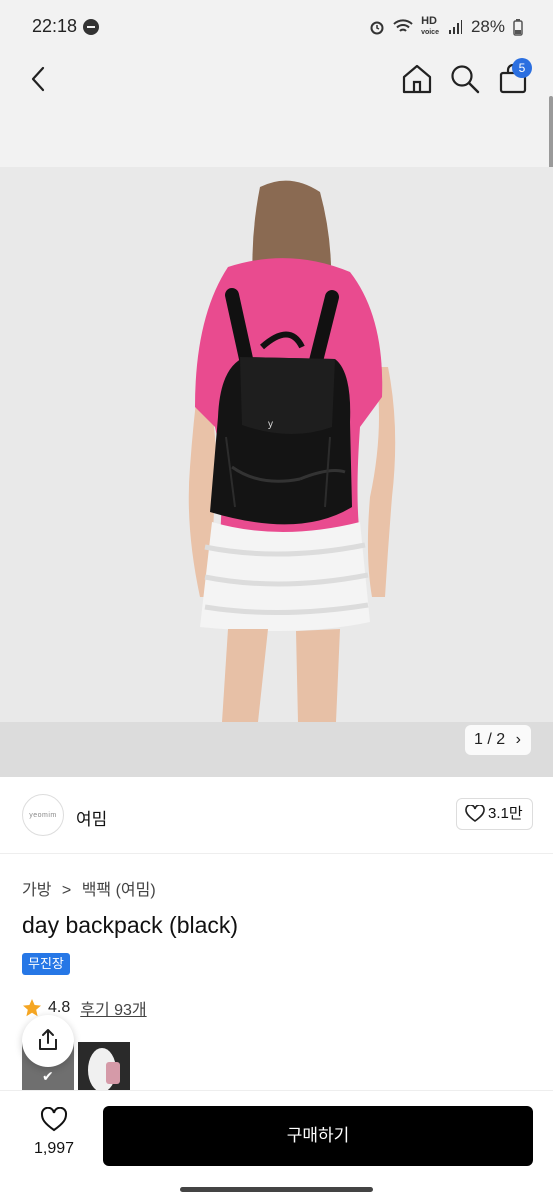 The height and width of the screenshot is (1200, 553). What do you see at coordinates (455, 27) in the screenshot?
I see `signal-icon` at bounding box center [455, 27].